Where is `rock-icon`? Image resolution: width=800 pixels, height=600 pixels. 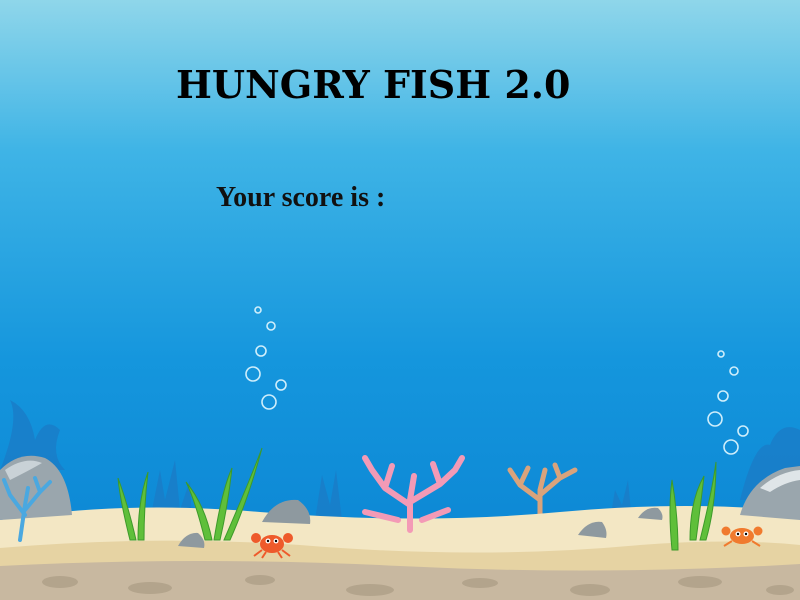
rock-icon is located at coordinates (36, 487).